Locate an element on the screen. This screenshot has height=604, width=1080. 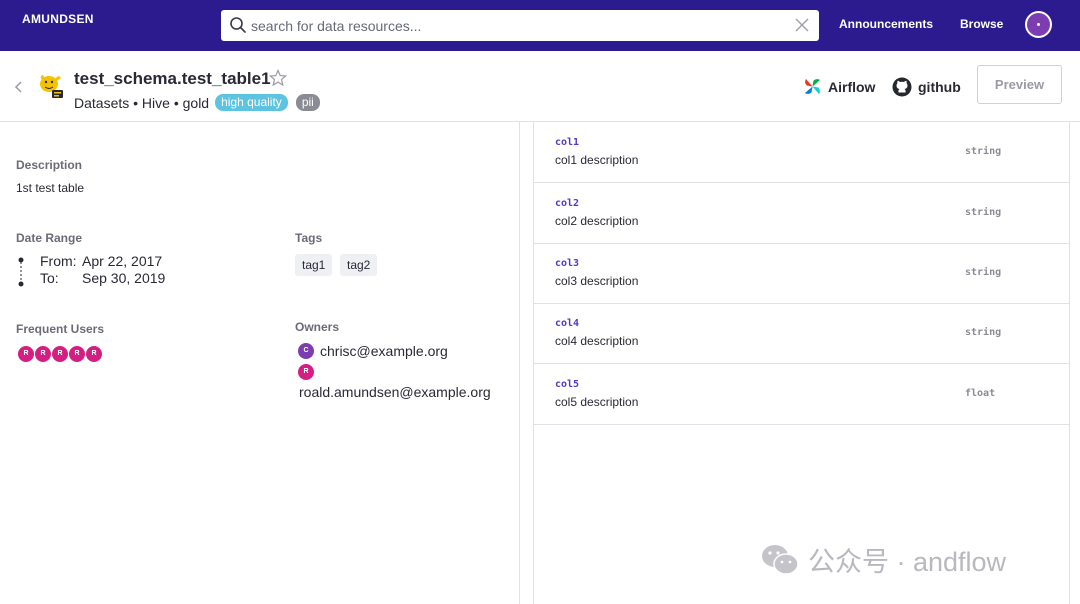
browse-link: Browse is located at coordinates (981, 24).